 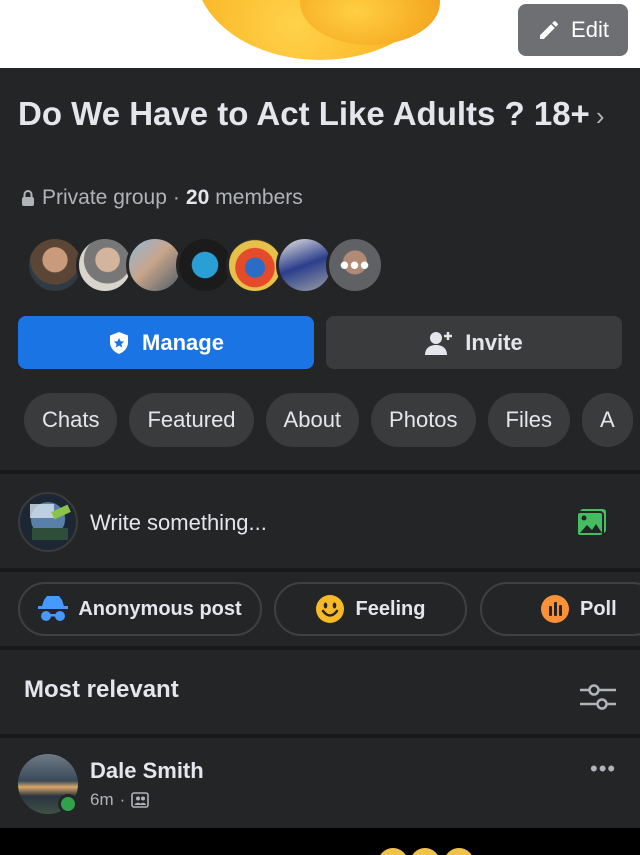 I want to click on smiley-icon, so click(x=330, y=609).